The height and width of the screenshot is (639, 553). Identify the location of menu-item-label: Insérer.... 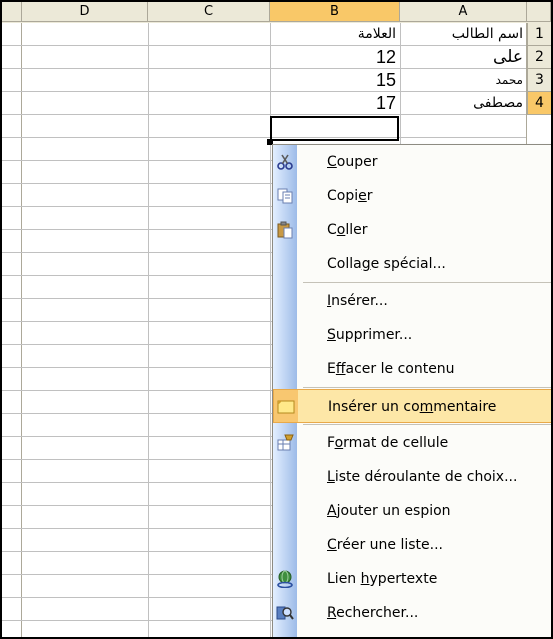
(357, 301).